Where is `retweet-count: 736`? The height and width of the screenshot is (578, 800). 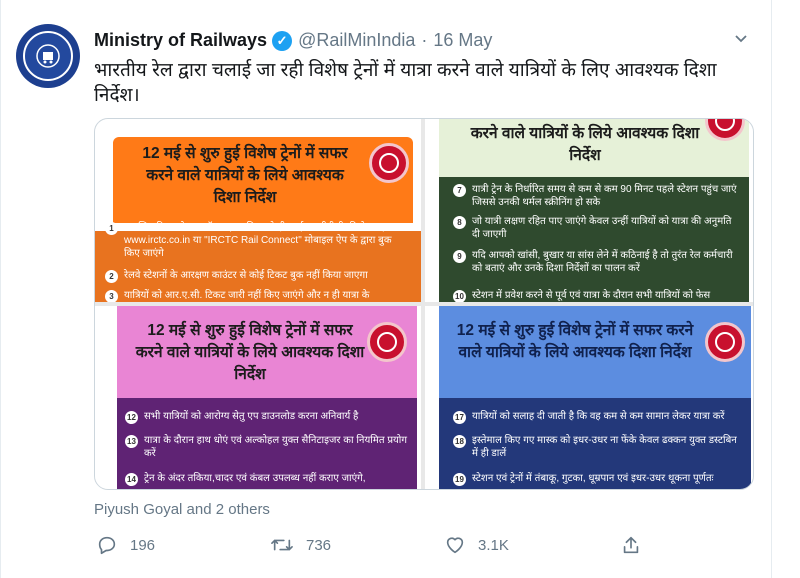 retweet-count: 736 is located at coordinates (319, 545).